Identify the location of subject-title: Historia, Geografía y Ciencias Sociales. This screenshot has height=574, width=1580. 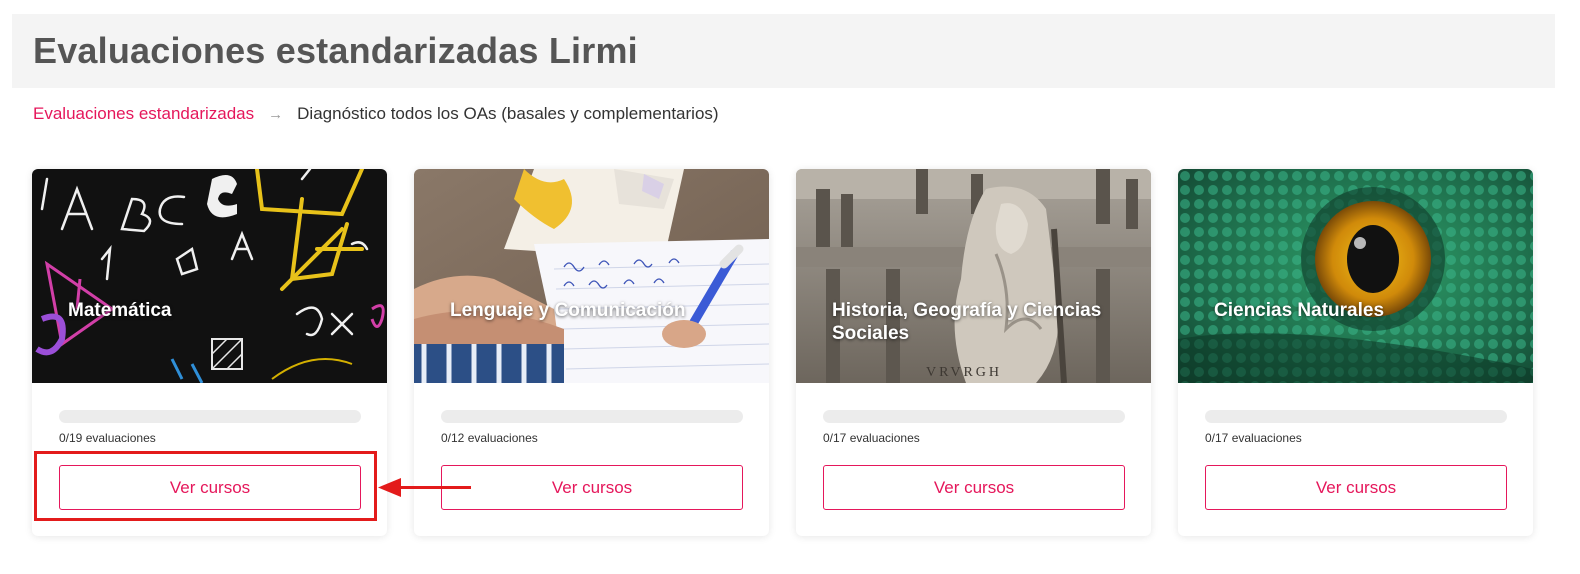
(967, 322).